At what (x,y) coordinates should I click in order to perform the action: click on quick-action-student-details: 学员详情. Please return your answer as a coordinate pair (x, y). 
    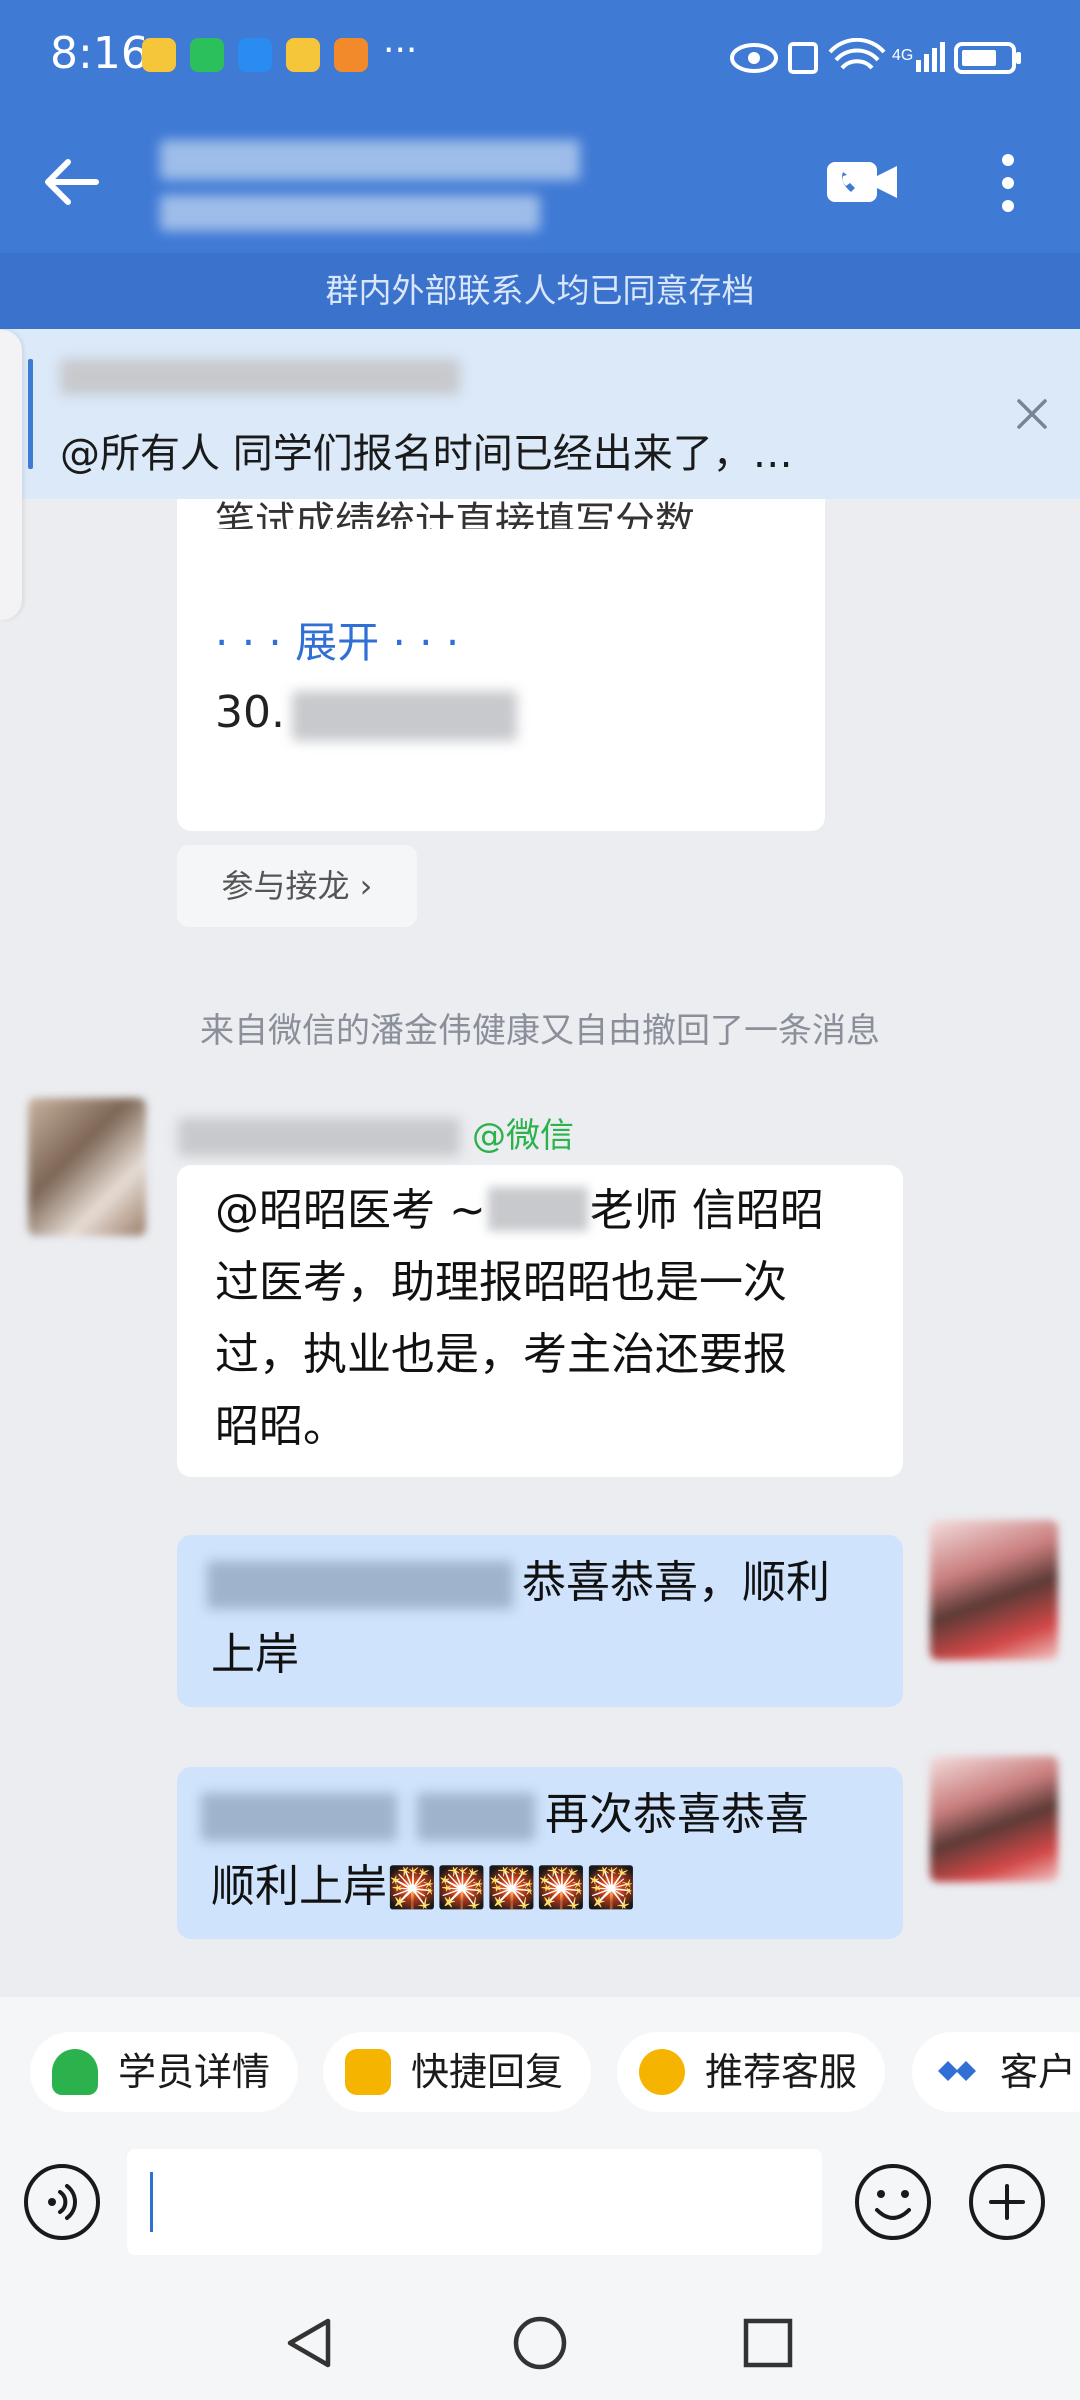
    Looking at the image, I should click on (164, 2072).